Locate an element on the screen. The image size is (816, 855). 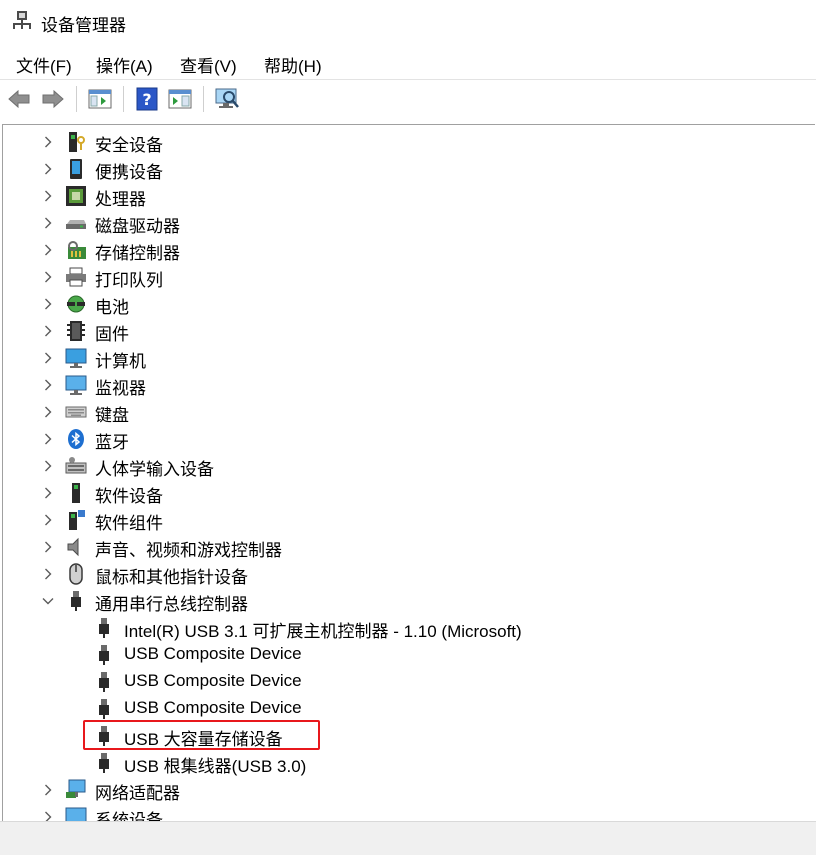
tree-category-batteries: 电池 is located at coordinates (409, 303).